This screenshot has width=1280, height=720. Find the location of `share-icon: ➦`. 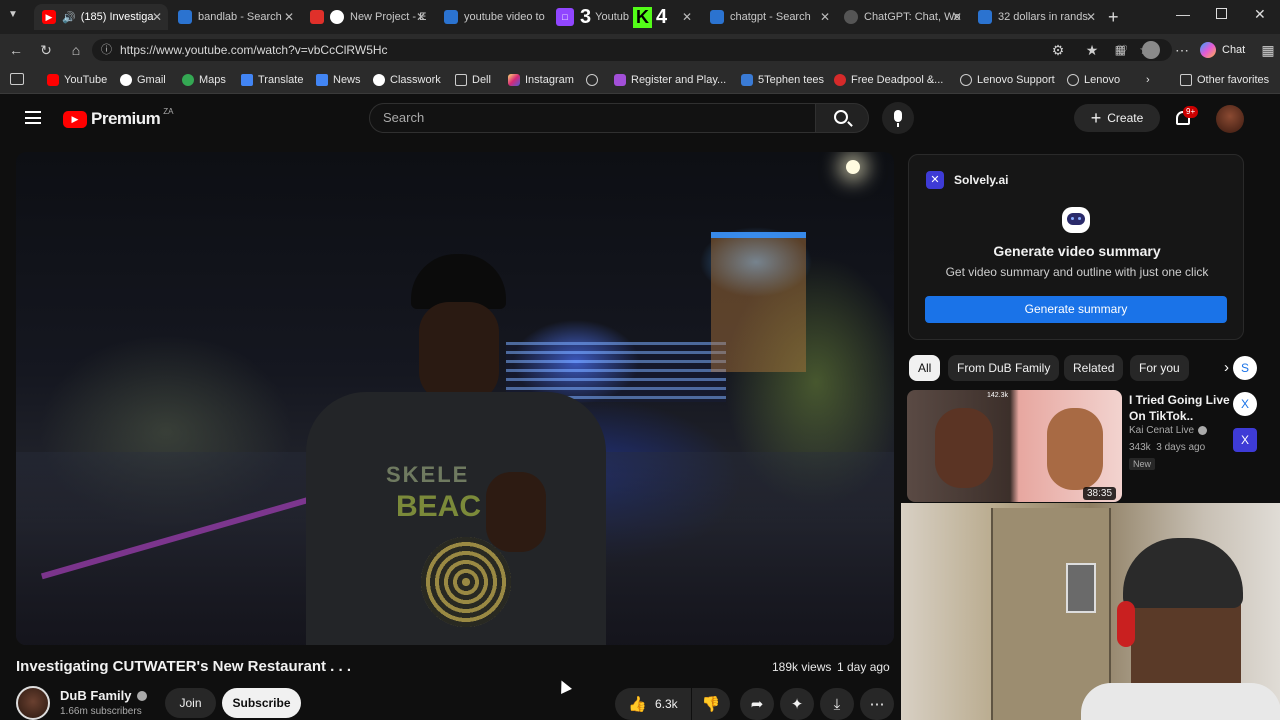

share-icon: ➦ is located at coordinates (757, 704).